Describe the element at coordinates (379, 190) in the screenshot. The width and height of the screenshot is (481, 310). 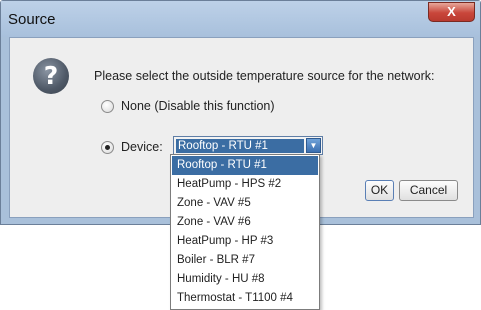
I see `ok-button: OK` at that location.